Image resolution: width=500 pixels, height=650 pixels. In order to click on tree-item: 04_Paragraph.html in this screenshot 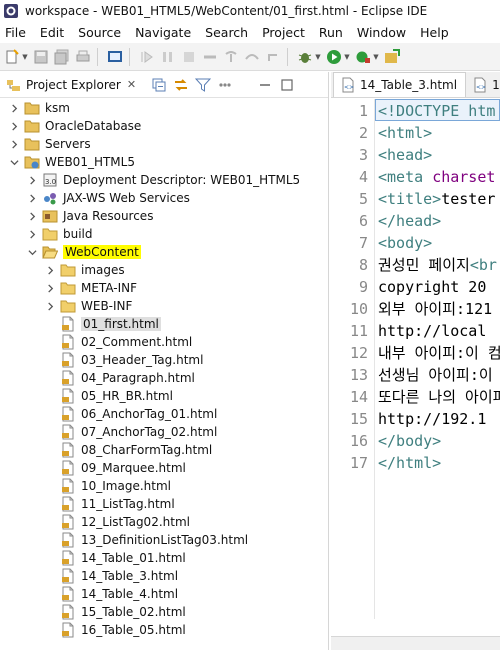, I will do `click(119, 378)`.